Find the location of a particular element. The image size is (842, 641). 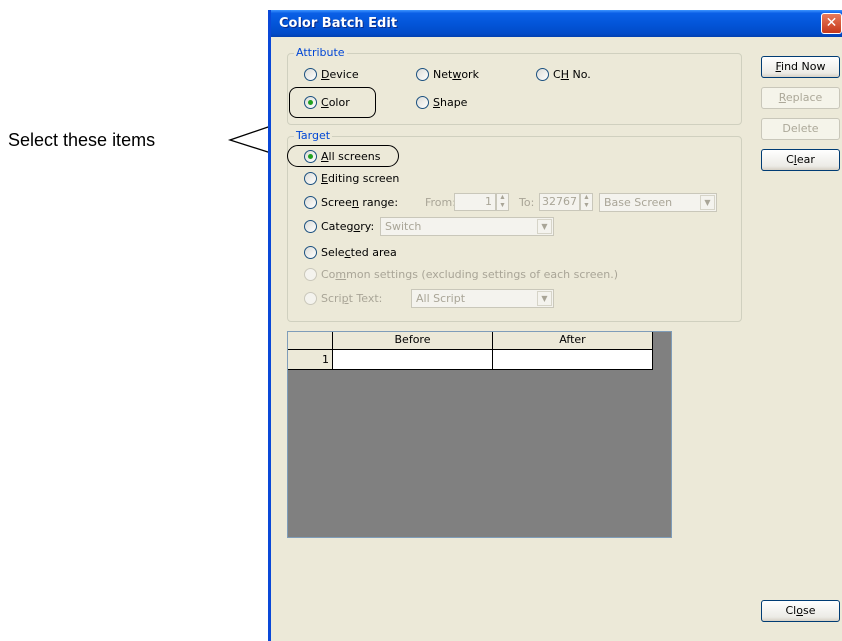

radio-screen-range-circle is located at coordinates (310, 202).